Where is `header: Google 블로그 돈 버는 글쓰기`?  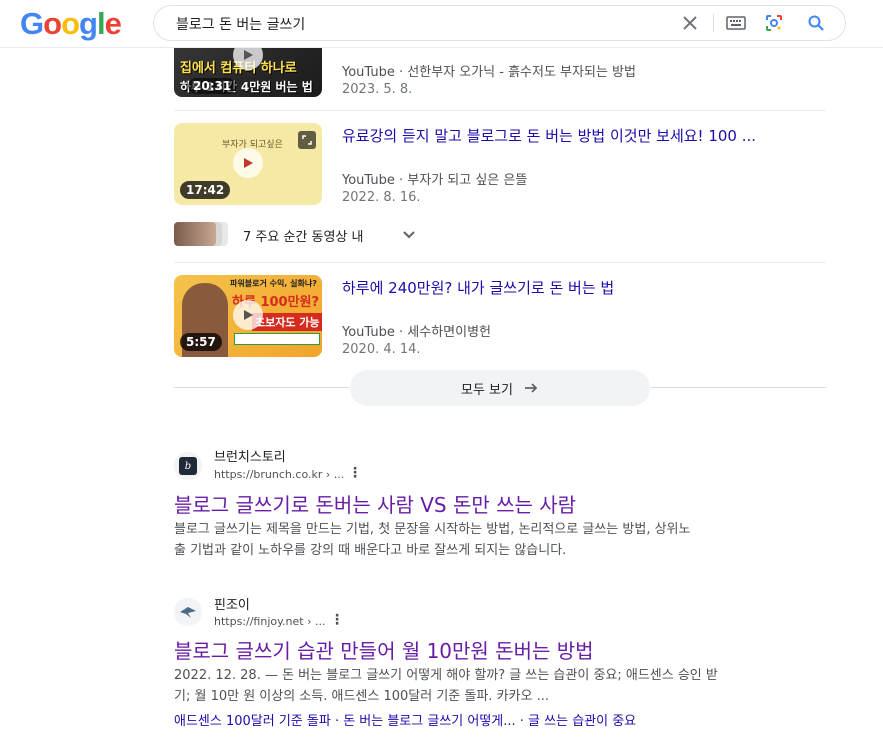 header: Google 블로그 돈 버는 글쓰기 is located at coordinates (441, 23).